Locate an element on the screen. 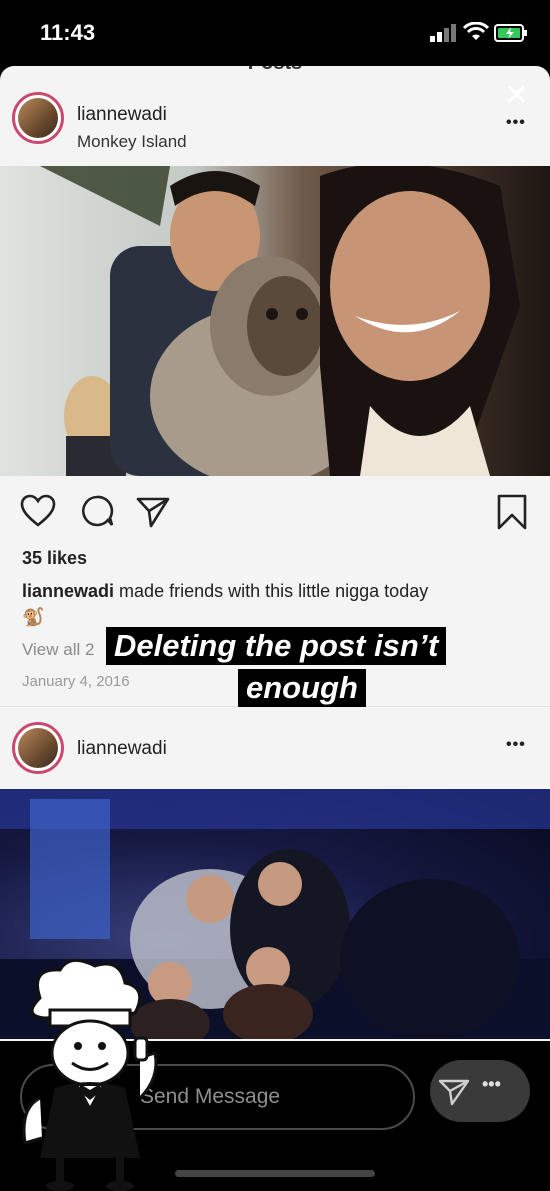 The image size is (550, 1191). bookmark-icon is located at coordinates (512, 512).